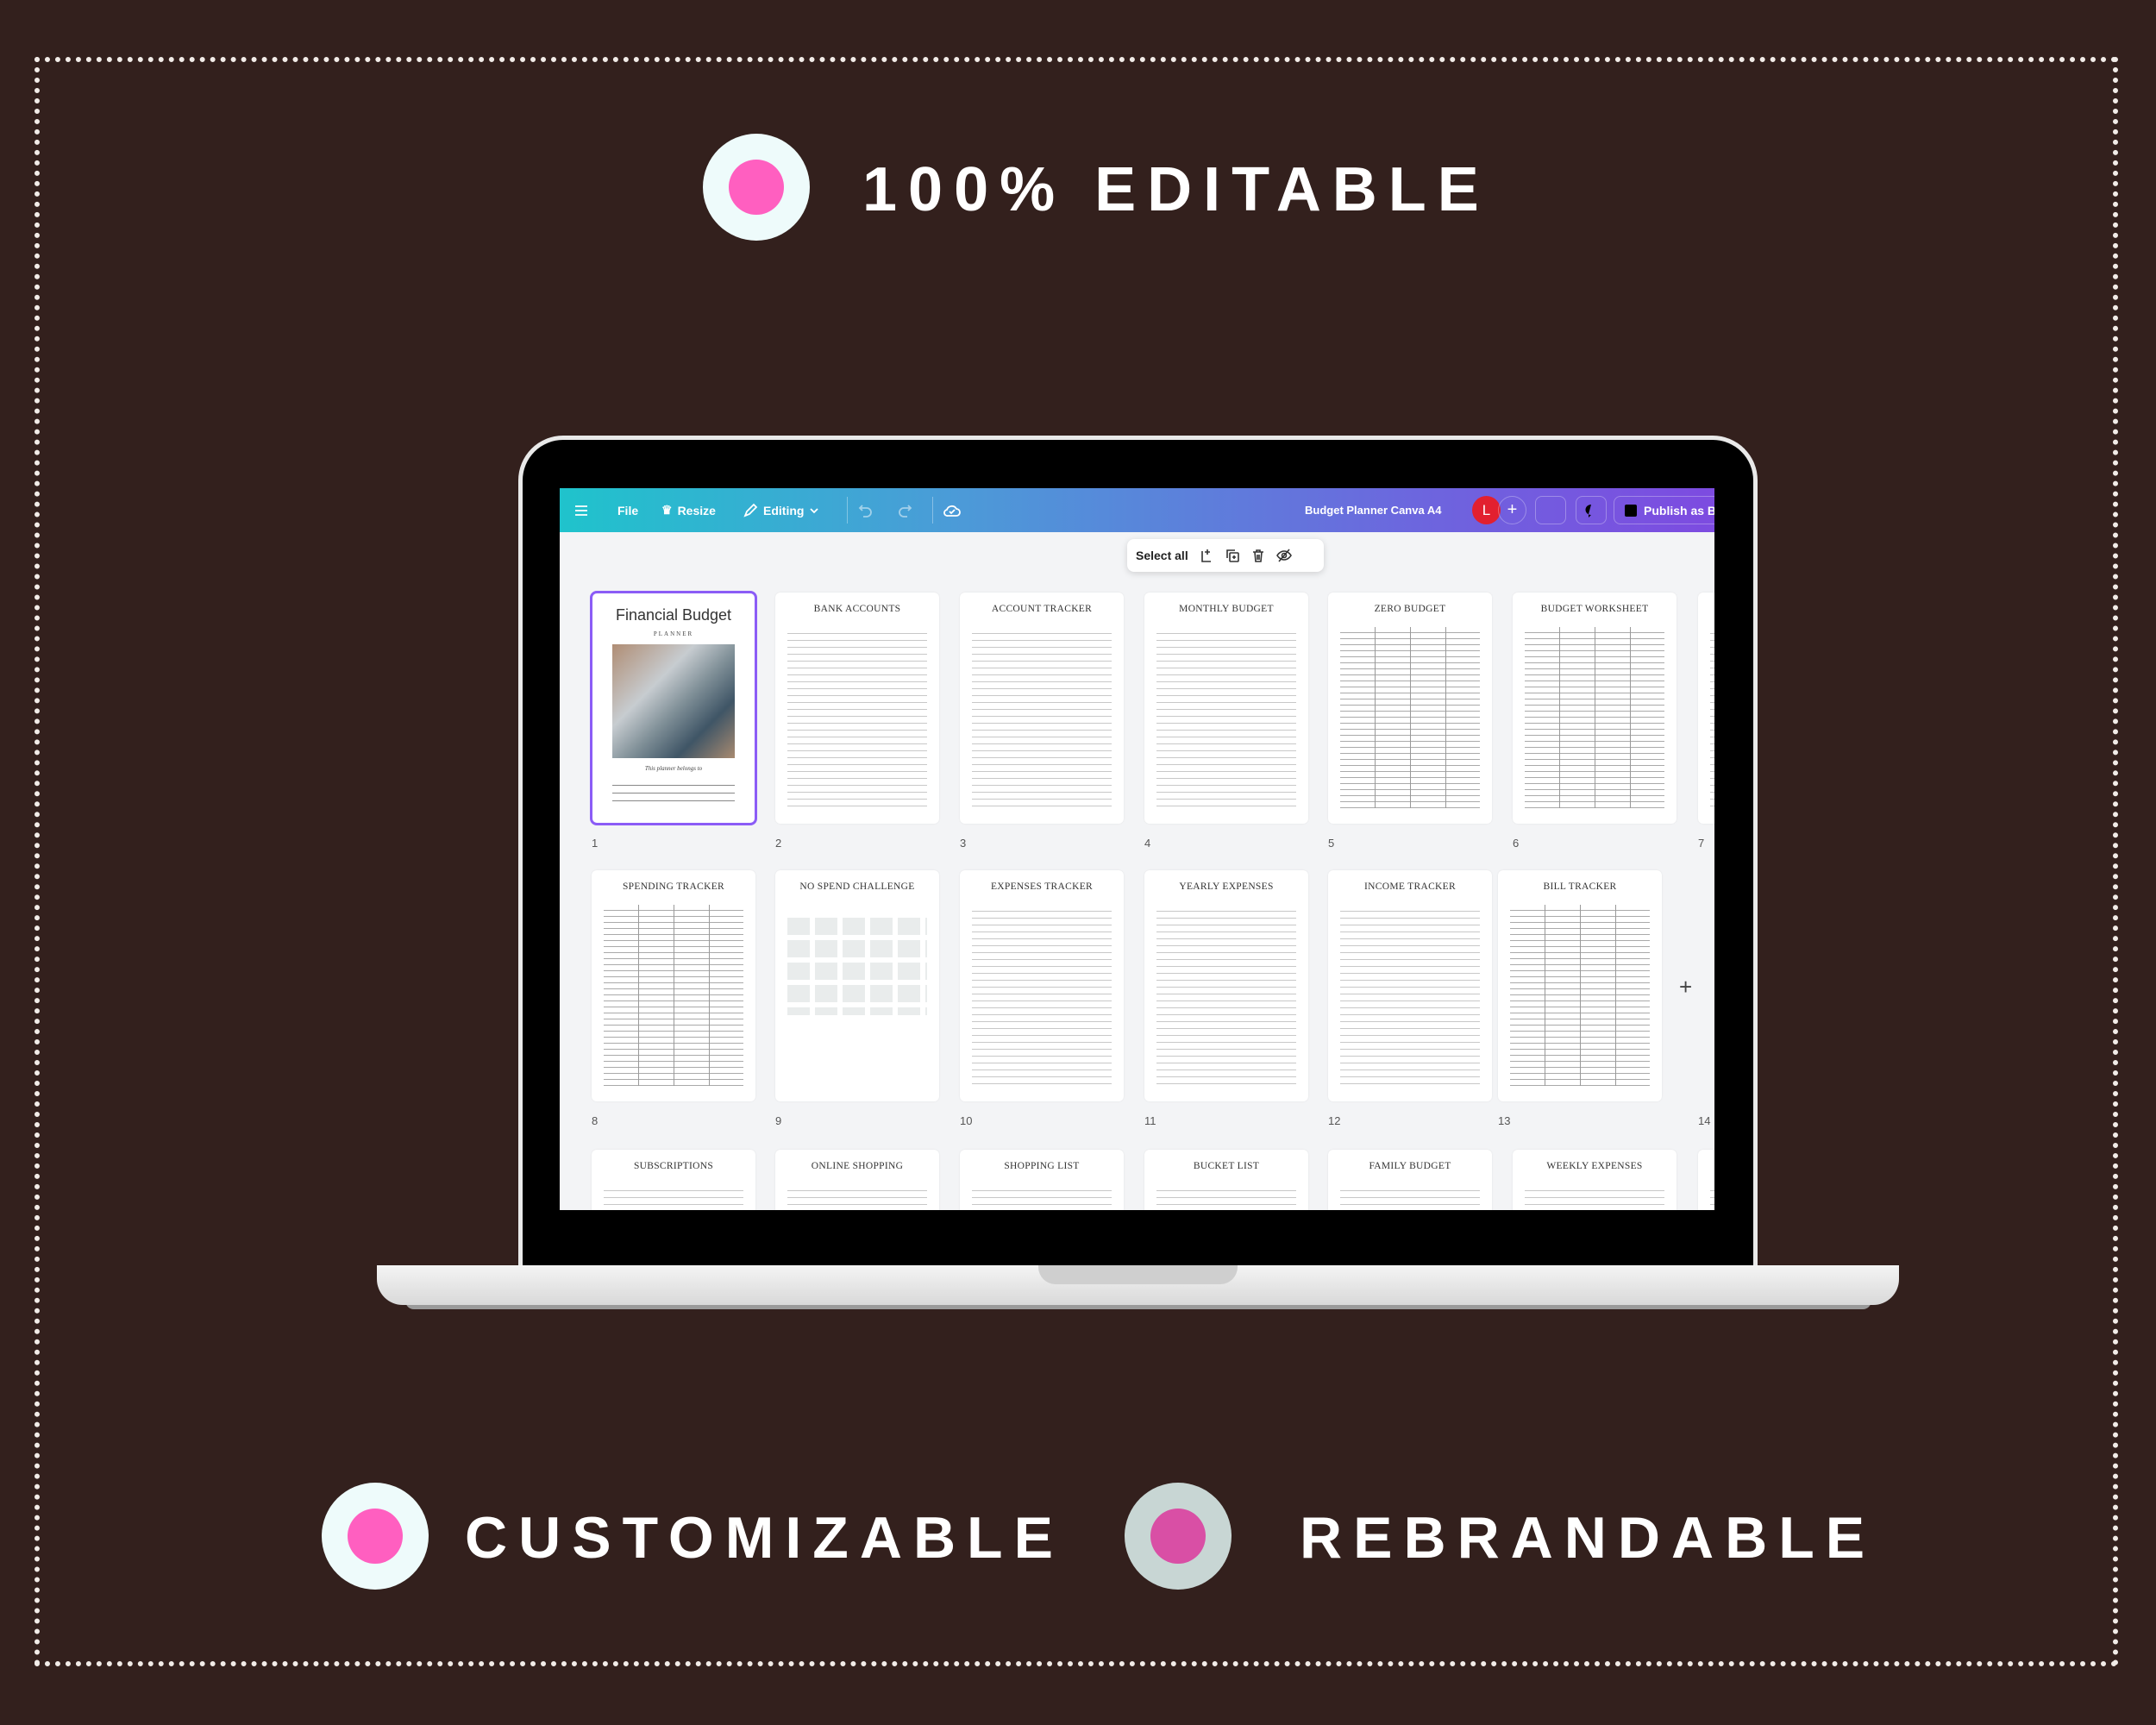 This screenshot has height=1725, width=2156. I want to click on page-number: 13, so click(1504, 1120).